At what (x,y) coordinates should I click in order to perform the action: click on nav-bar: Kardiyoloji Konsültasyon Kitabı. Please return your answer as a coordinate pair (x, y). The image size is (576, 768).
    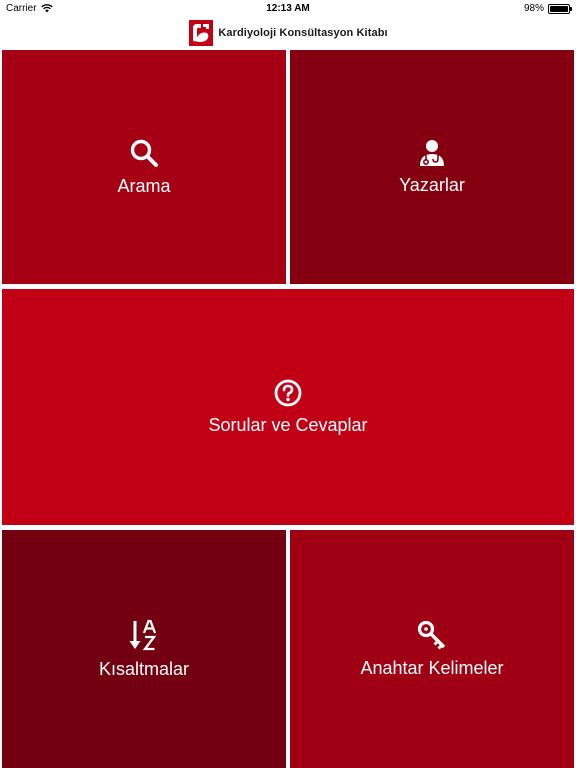
    Looking at the image, I should click on (288, 33).